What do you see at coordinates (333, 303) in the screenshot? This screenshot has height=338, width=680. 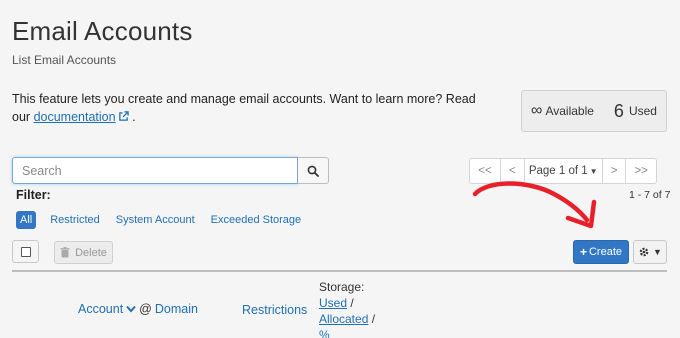 I see `sort-used-link: Used` at bounding box center [333, 303].